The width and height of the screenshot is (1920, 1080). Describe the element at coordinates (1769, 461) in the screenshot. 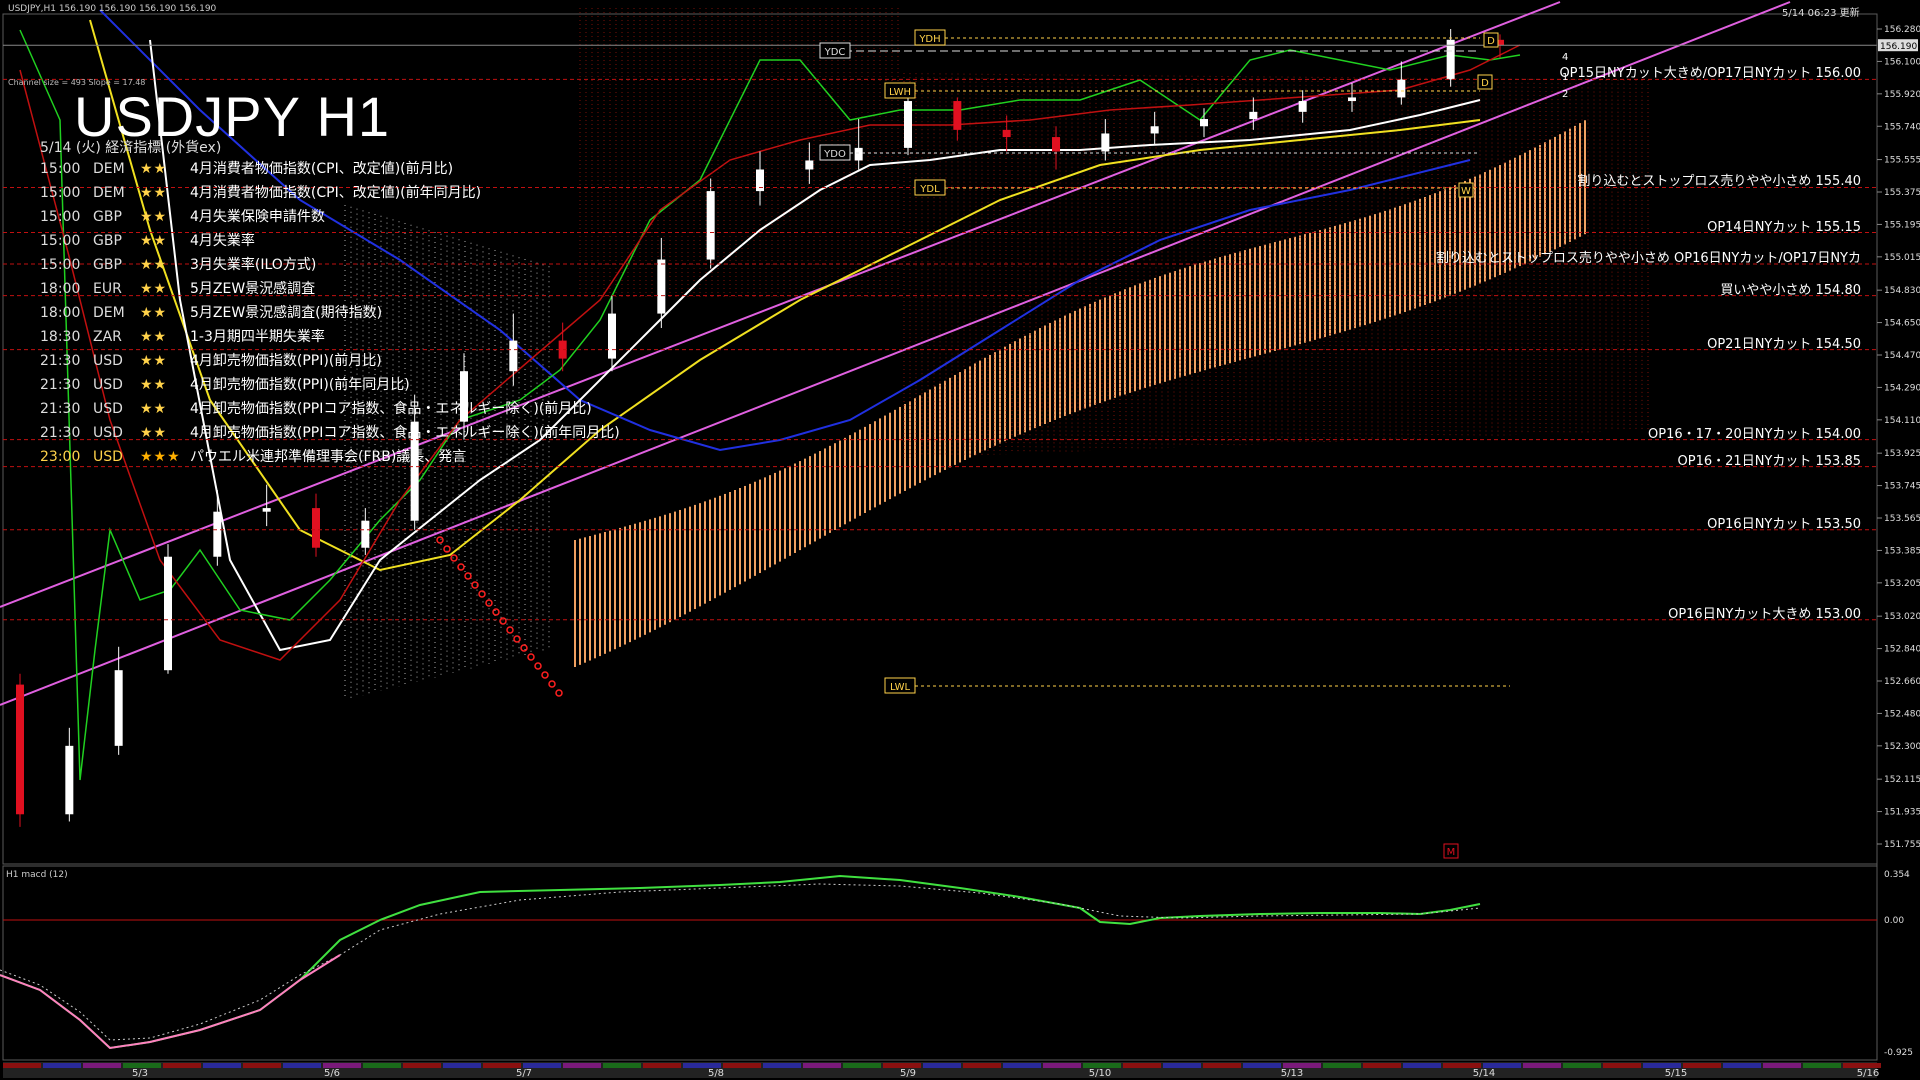

I see `annotation-label: OP16・21日NYカット 153.85` at that location.